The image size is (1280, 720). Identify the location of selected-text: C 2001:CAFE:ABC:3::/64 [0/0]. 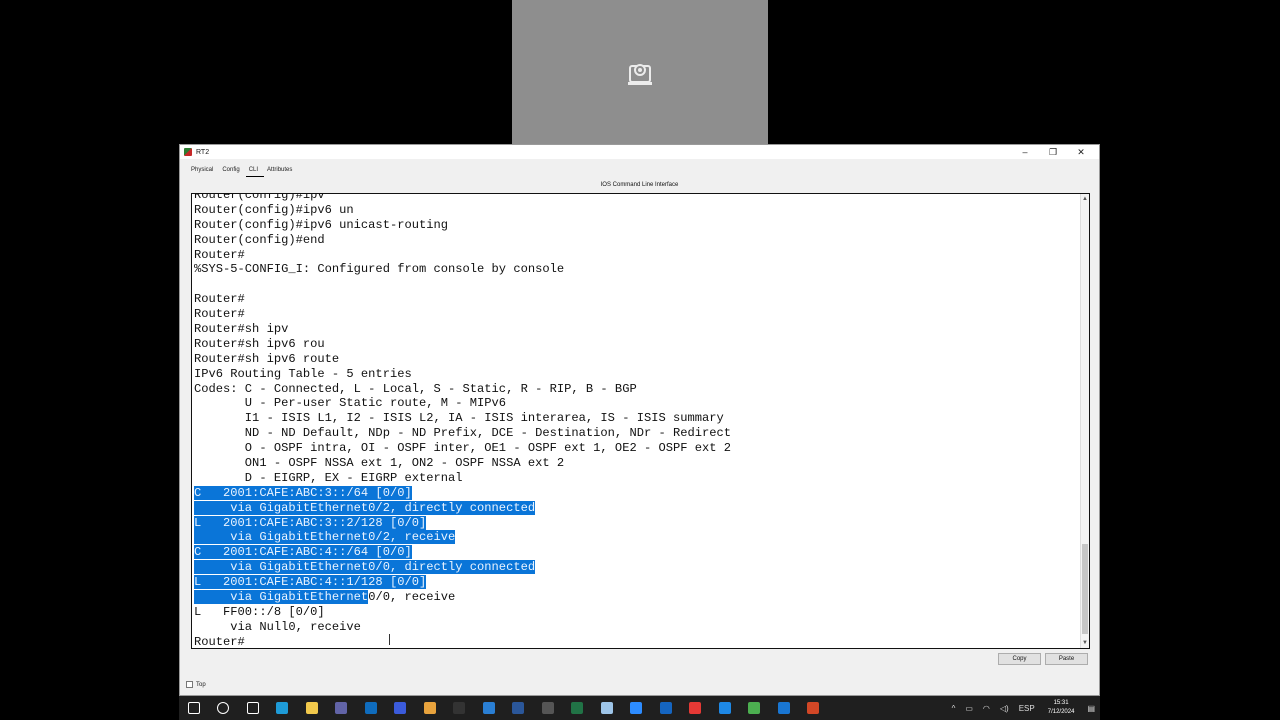
(303, 492).